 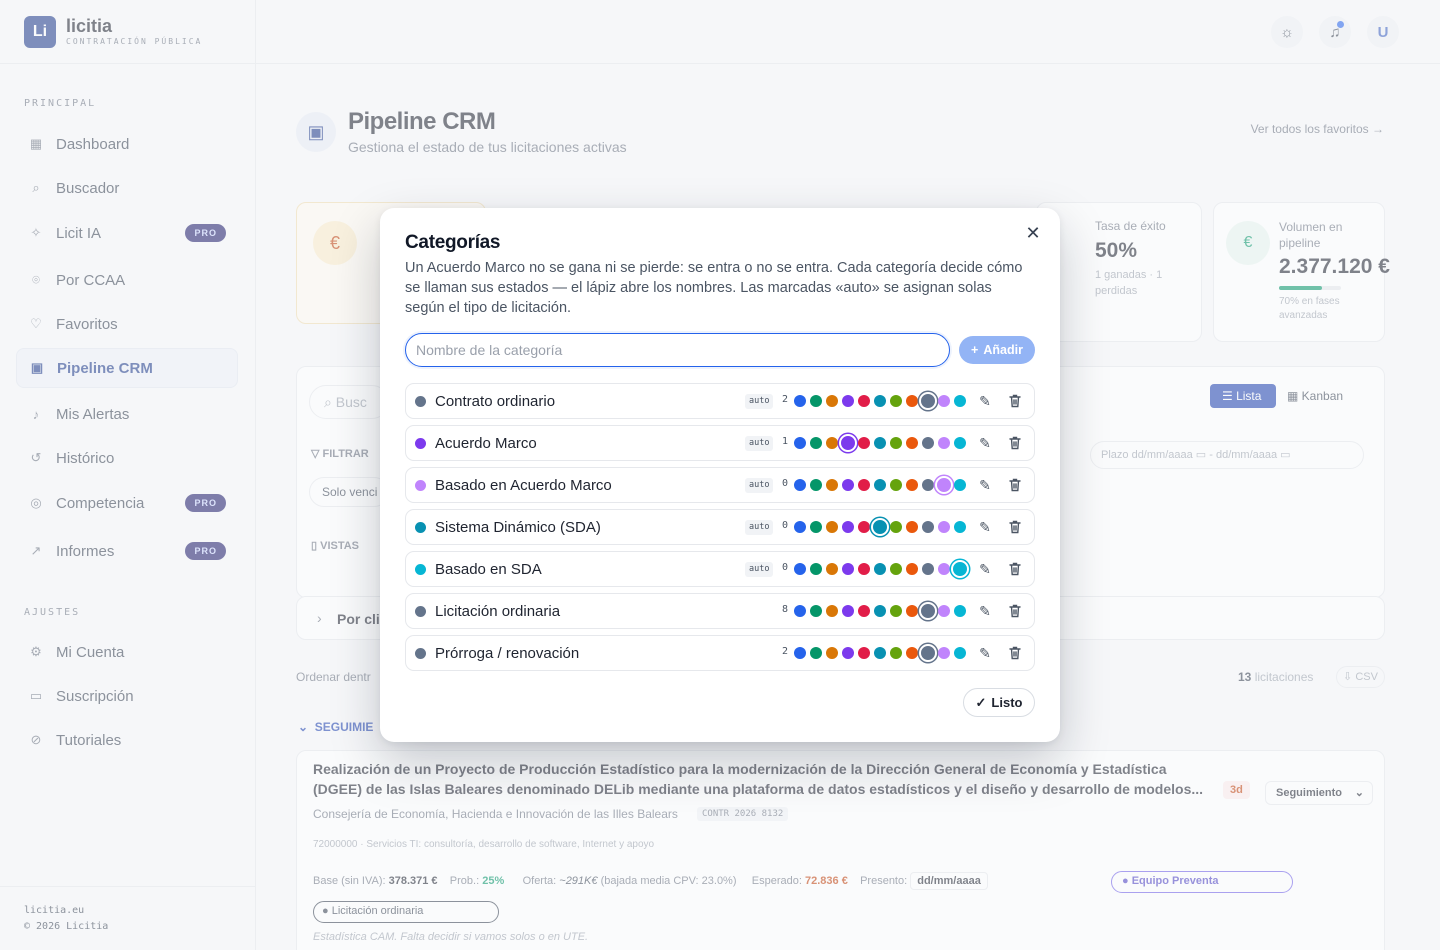 I want to click on category-row: Sistema Dinámico (SDA) auto 0 ✎, so click(x=720, y=527).